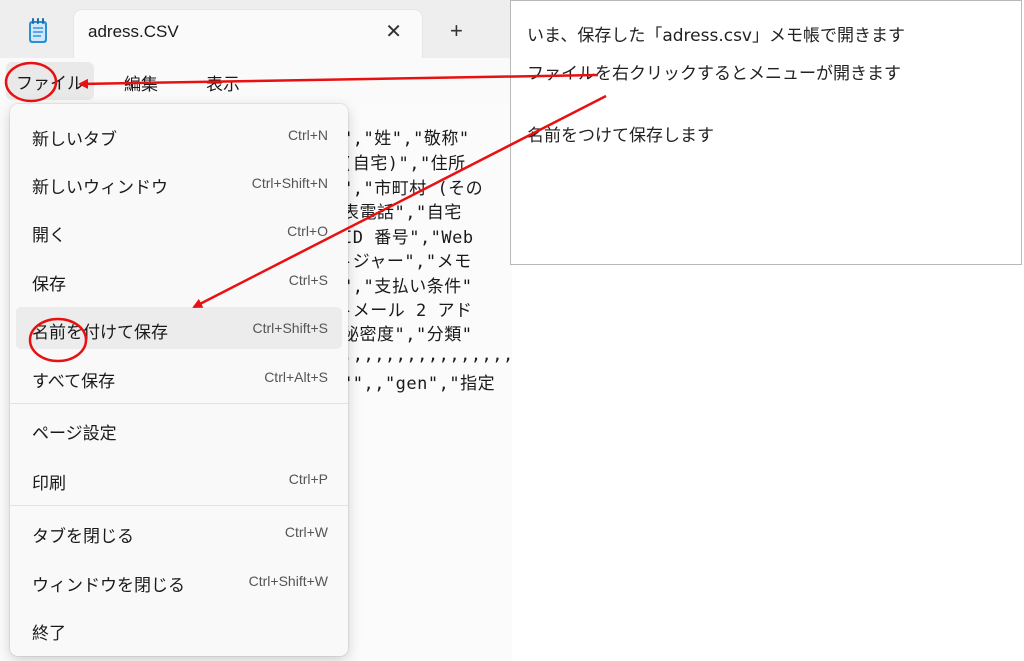 The height and width of the screenshot is (661, 1024). Describe the element at coordinates (393, 31) in the screenshot. I see `close-tab-icon: ✕` at that location.